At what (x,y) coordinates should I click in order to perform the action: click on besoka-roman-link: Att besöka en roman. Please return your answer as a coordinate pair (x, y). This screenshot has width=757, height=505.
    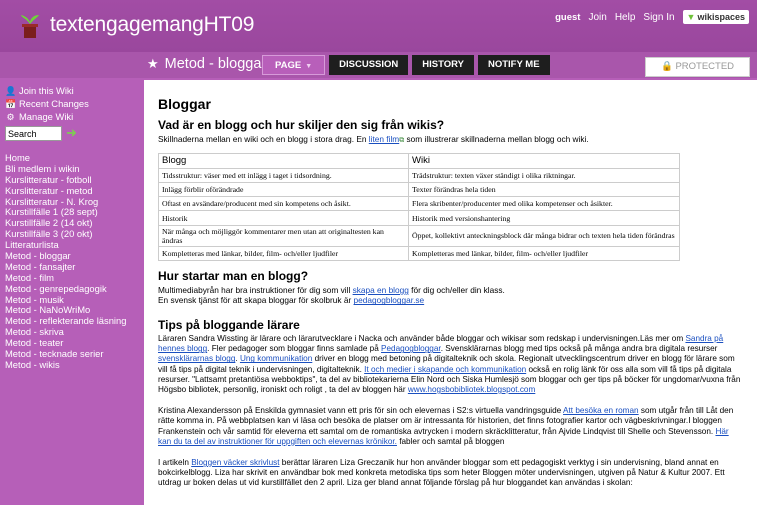
    Looking at the image, I should click on (601, 410).